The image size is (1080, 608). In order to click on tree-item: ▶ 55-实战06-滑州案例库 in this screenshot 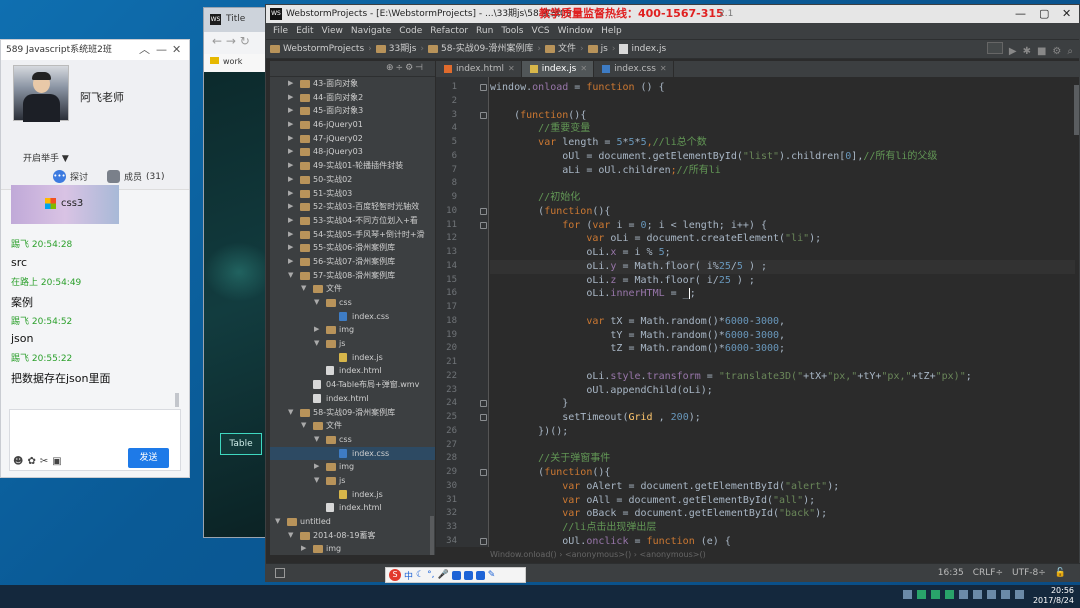, I will do `click(352, 248)`.